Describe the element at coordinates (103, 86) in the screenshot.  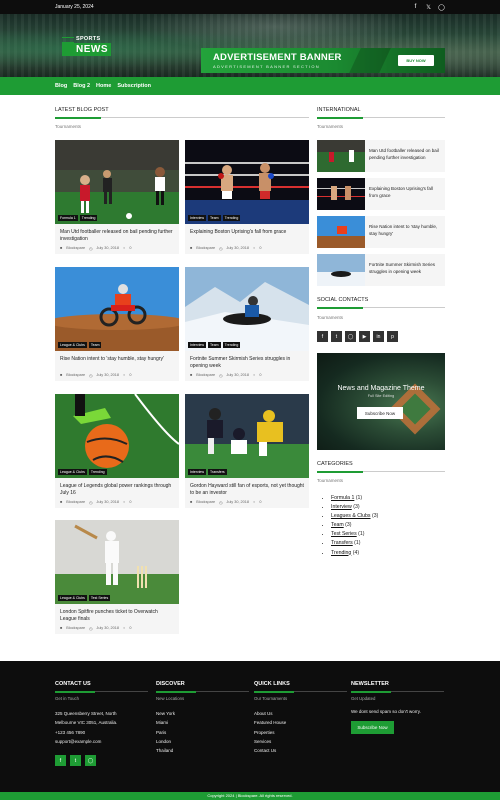
I see `nav-home: Home` at that location.